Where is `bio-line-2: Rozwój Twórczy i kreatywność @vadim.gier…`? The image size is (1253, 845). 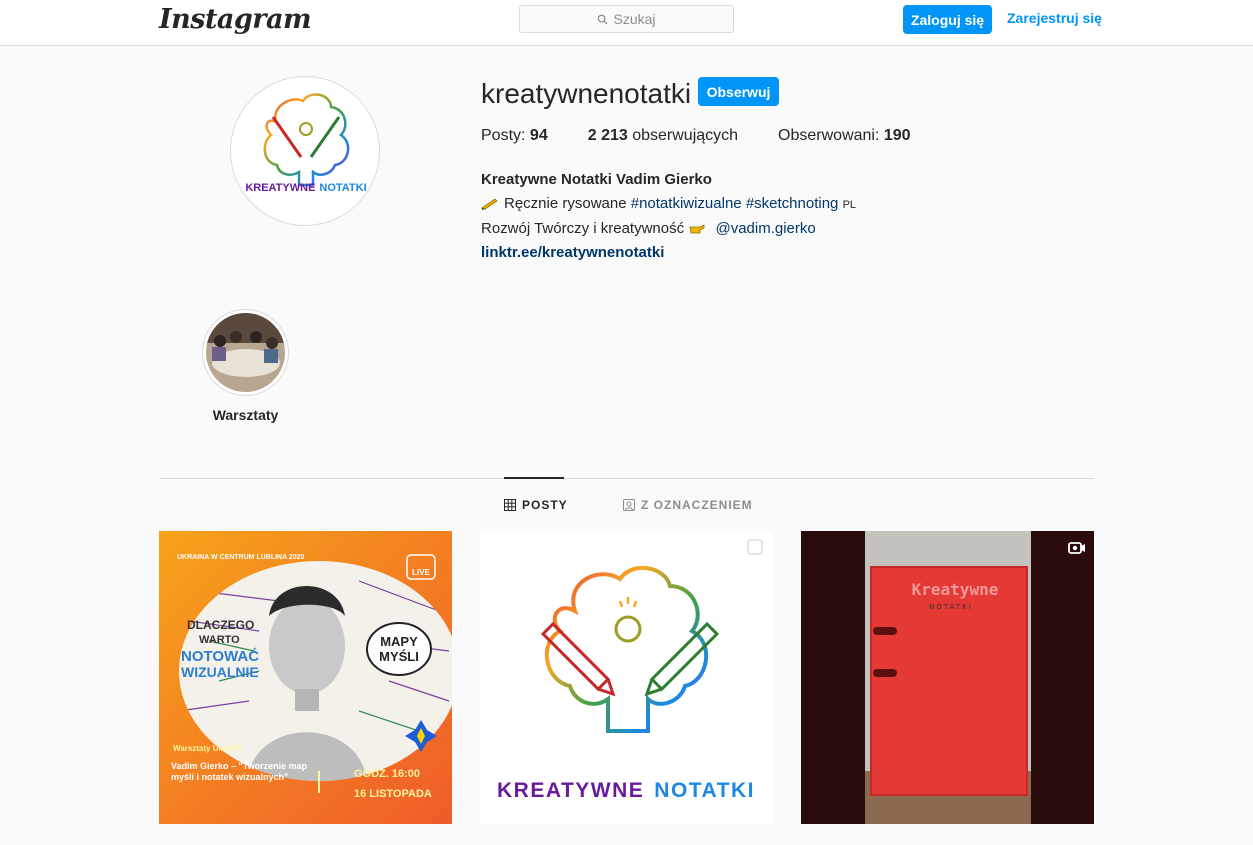 bio-line-2: Rozwój Twórczy i kreatywność @vadim.gier… is located at coordinates (648, 228).